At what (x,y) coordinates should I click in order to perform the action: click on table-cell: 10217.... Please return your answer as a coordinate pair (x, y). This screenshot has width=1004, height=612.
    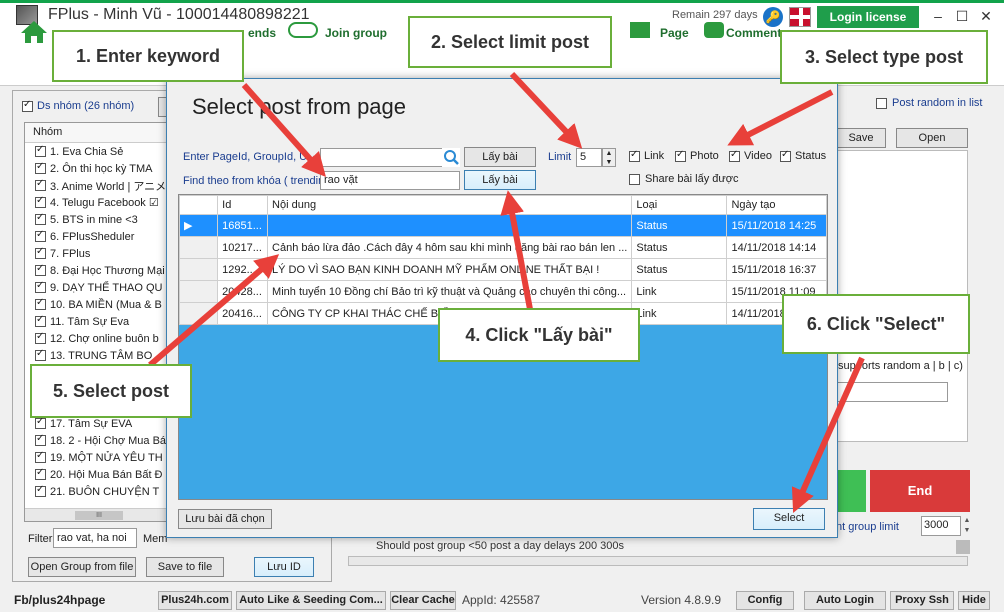
    Looking at the image, I should click on (243, 247).